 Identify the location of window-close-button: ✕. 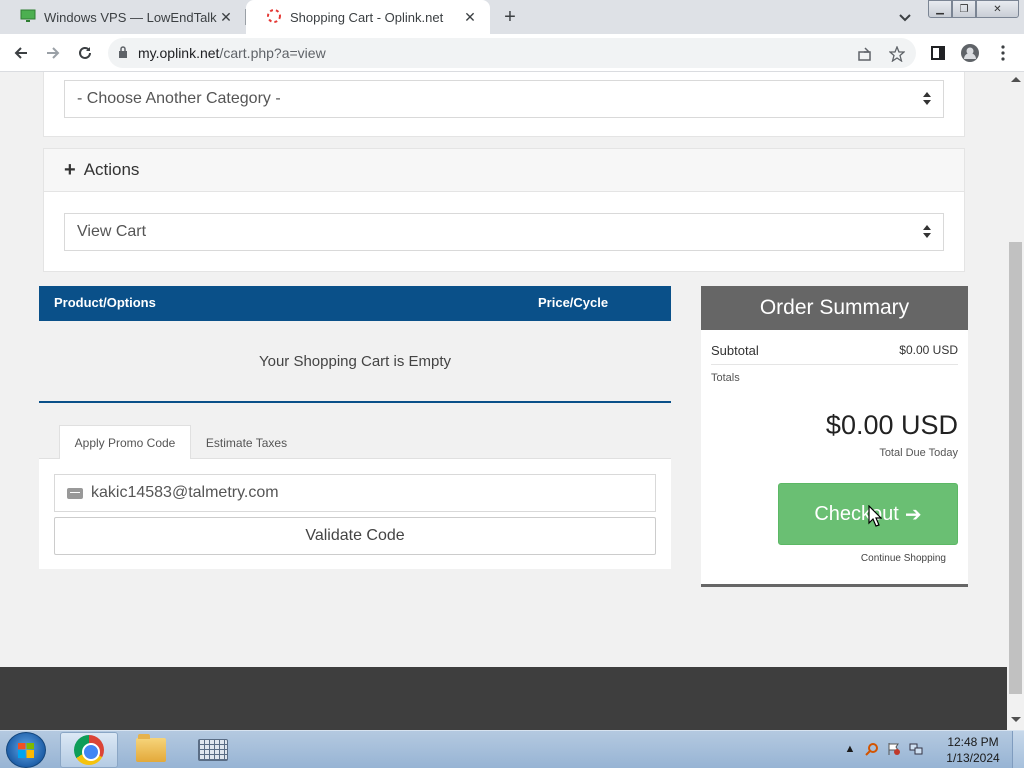
(997, 9).